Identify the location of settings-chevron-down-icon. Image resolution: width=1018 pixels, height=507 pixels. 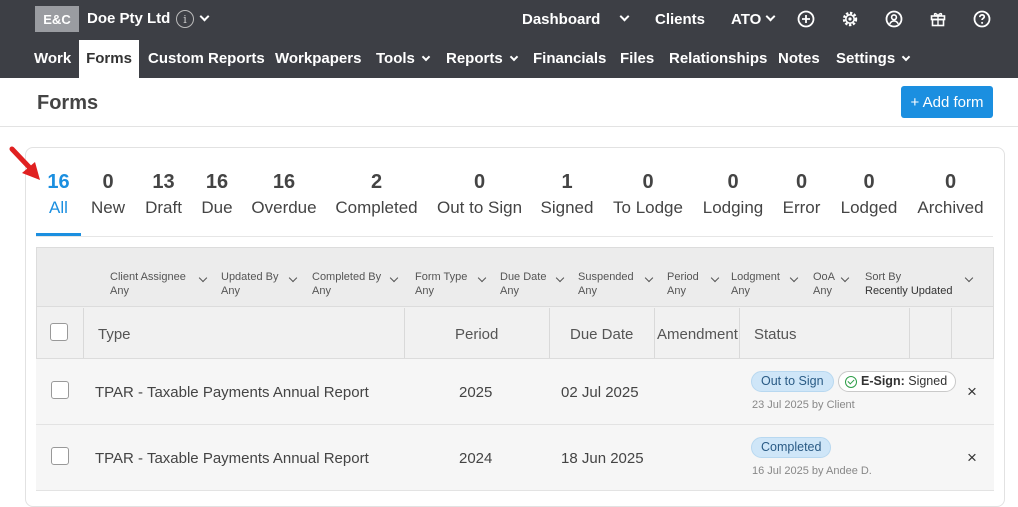
(906, 57).